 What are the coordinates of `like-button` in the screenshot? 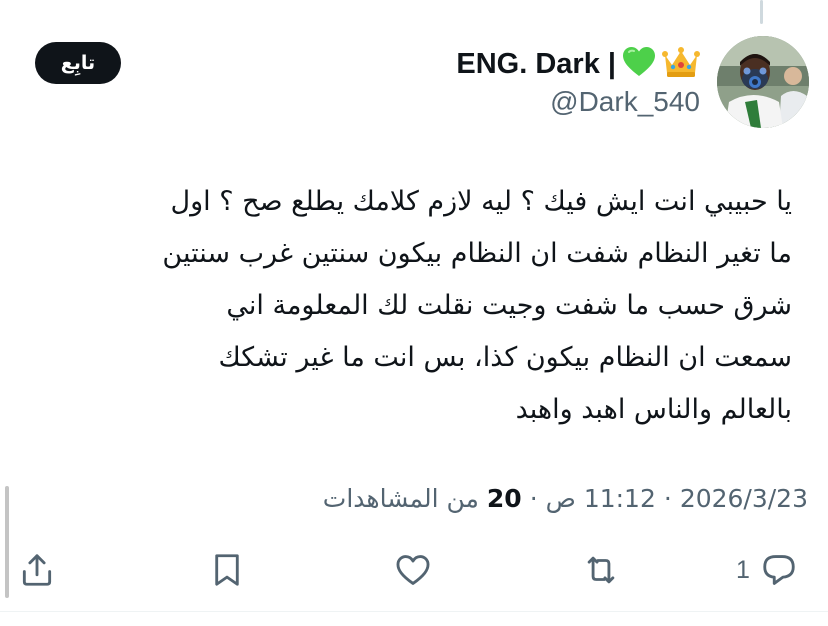 It's located at (413, 570).